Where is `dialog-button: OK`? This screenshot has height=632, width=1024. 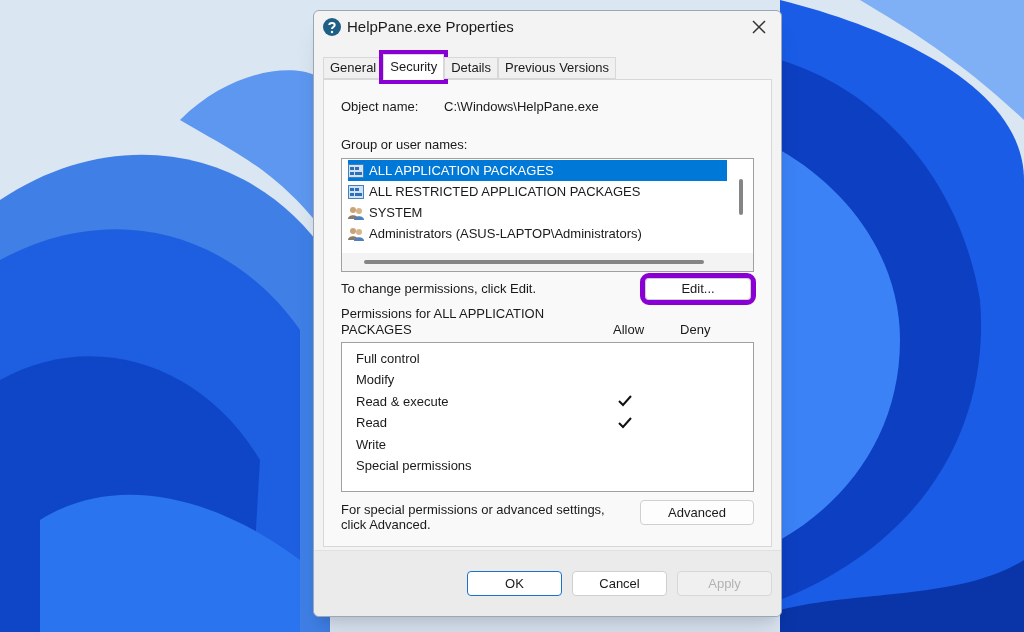
dialog-button: OK is located at coordinates (514, 583).